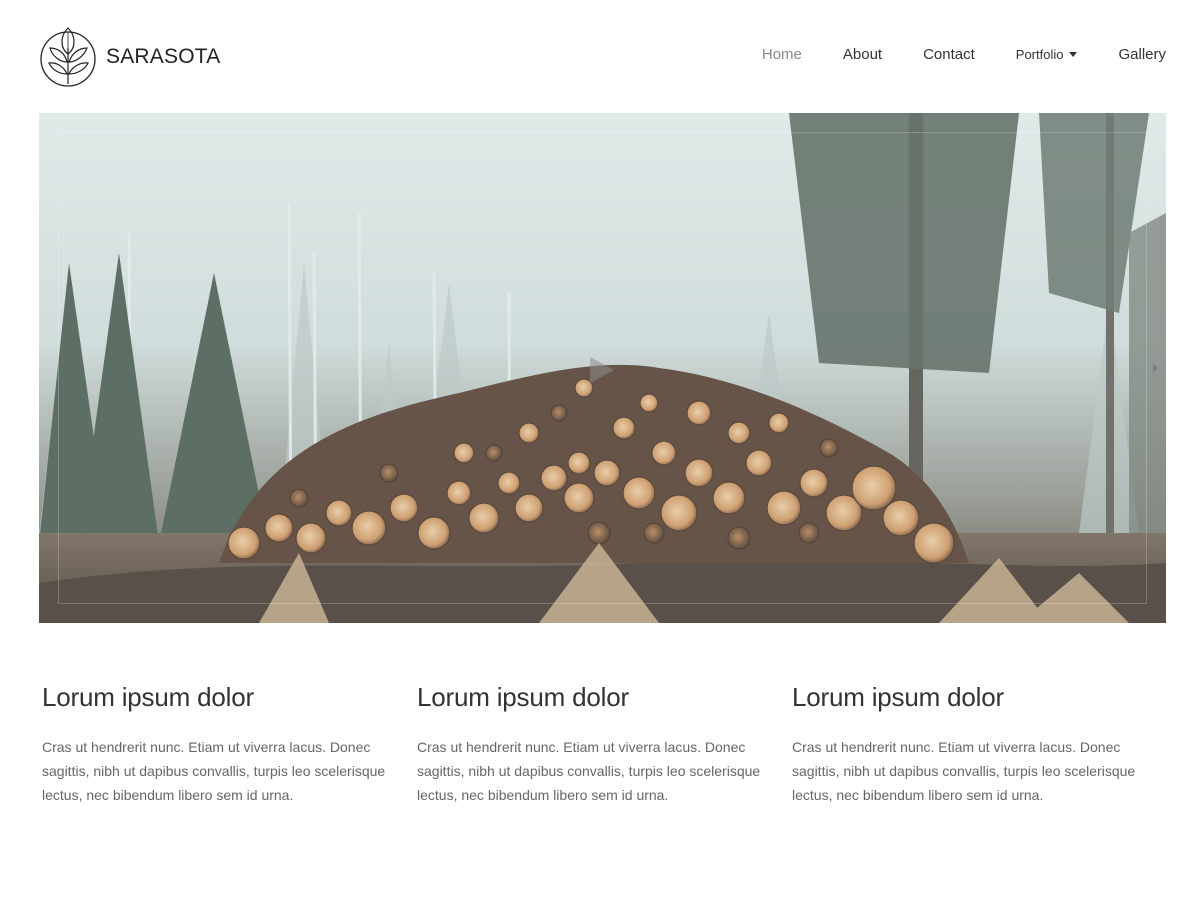  Describe the element at coordinates (1155, 368) in the screenshot. I see `chevron-right-icon` at that location.